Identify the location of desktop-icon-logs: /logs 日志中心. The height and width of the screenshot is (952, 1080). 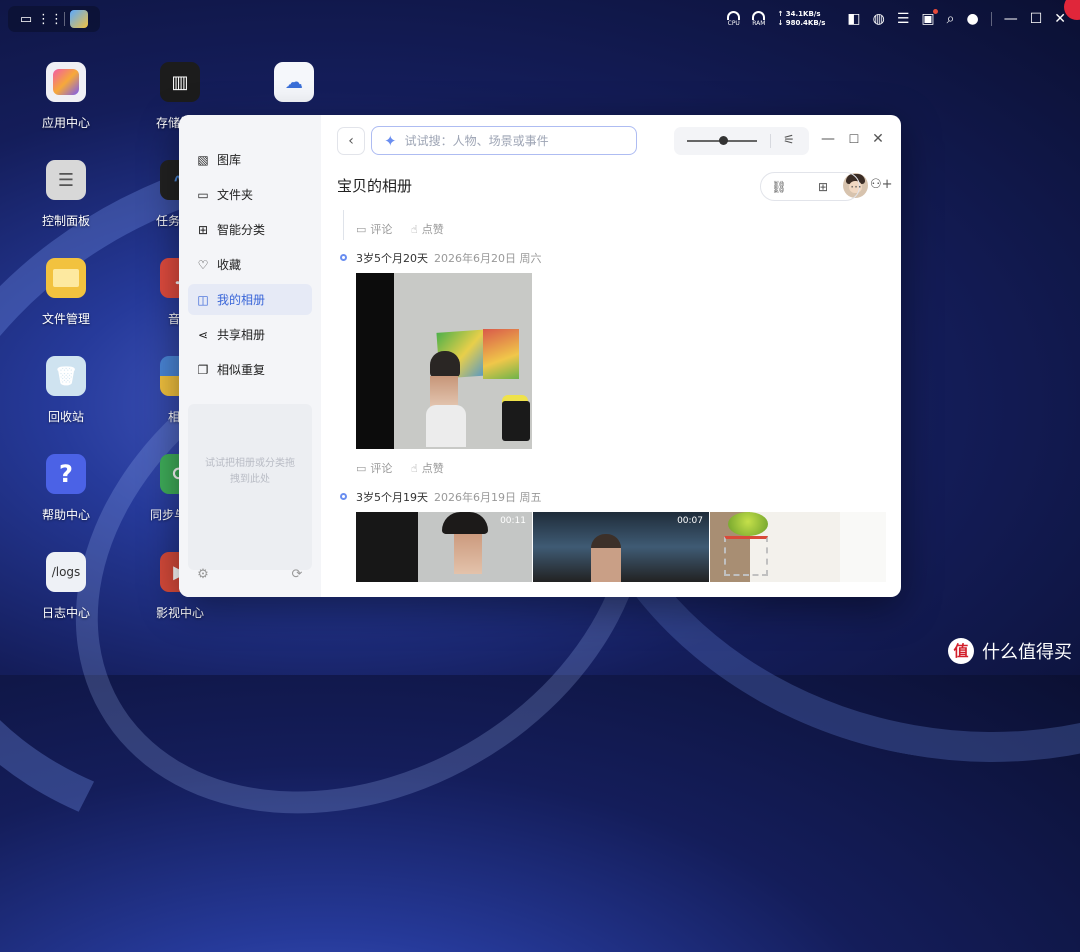
(66, 586).